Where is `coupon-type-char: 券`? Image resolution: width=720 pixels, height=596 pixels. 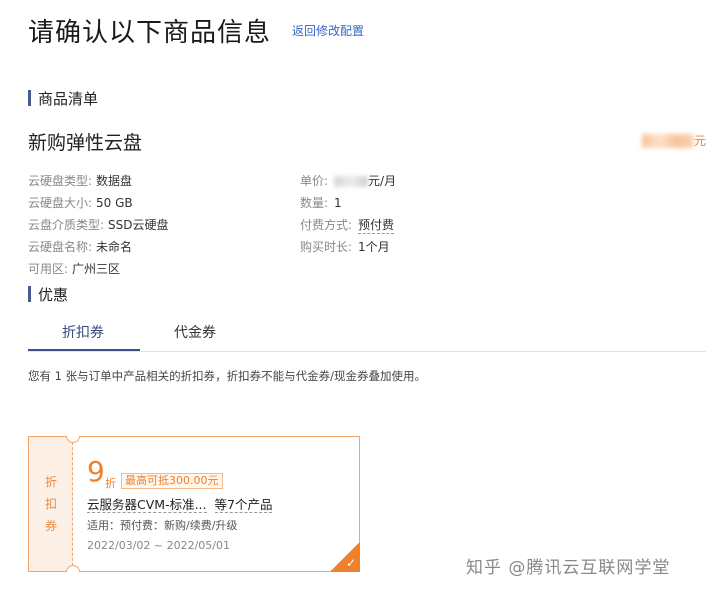
coupon-type-char: 券 is located at coordinates (50, 526).